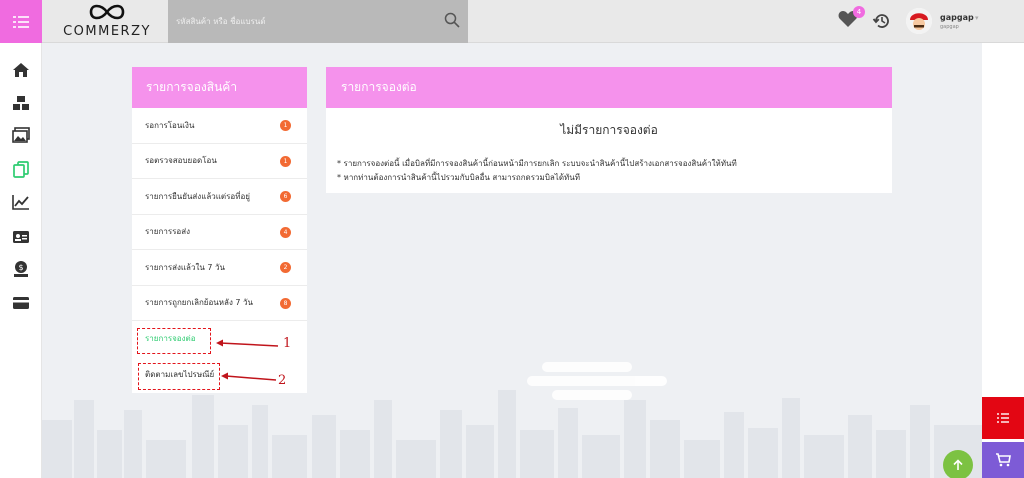  What do you see at coordinates (282, 380) in the screenshot?
I see `annotation-number-2: 2` at bounding box center [282, 380].